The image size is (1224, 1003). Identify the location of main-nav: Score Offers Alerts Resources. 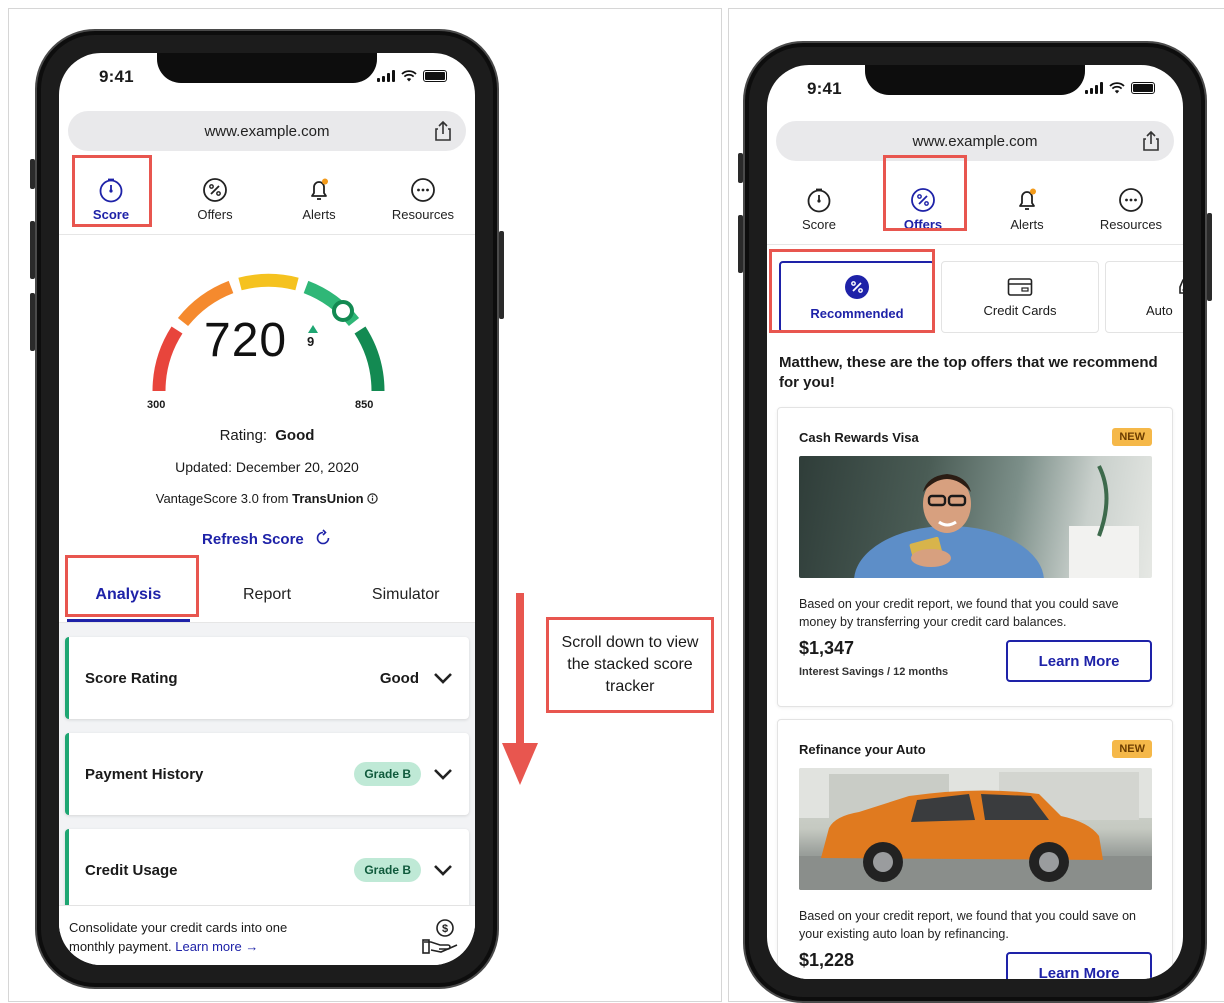
(267, 200).